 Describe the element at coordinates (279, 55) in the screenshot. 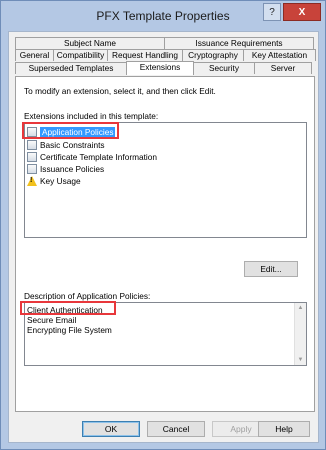

I see `tab-key-attestation: Key Attestation` at that location.